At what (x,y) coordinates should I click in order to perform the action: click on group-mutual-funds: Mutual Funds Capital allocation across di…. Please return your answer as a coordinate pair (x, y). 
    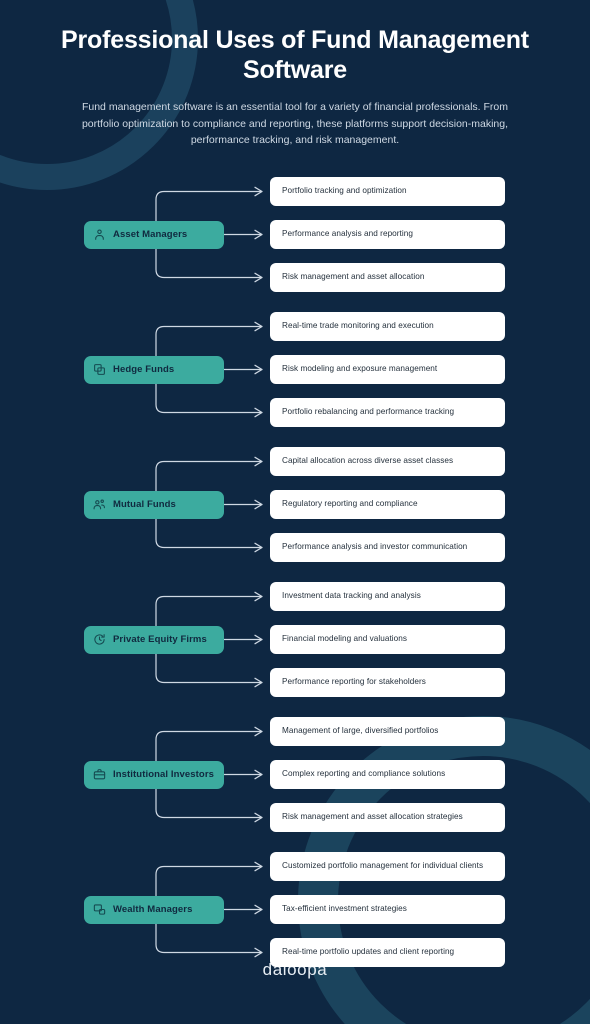
    Looking at the image, I should click on (295, 512).